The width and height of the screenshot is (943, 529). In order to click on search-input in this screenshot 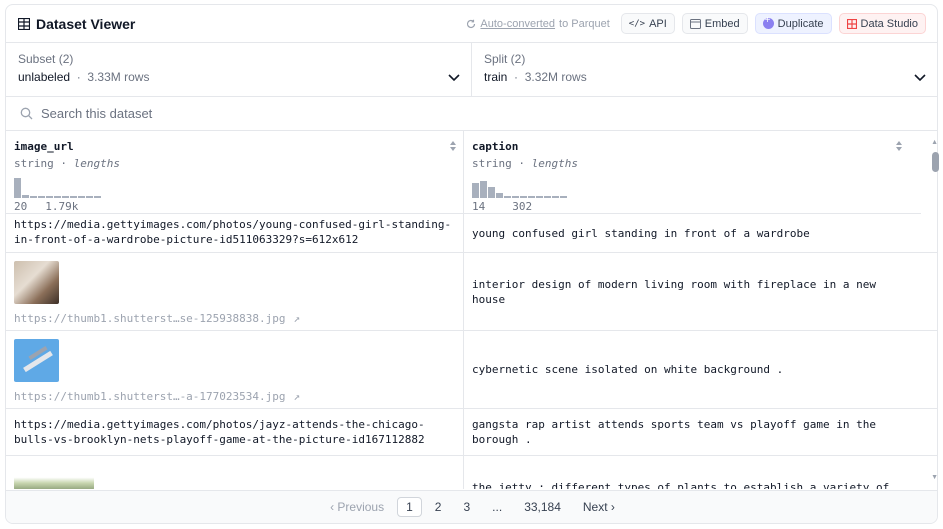, I will do `click(241, 113)`.